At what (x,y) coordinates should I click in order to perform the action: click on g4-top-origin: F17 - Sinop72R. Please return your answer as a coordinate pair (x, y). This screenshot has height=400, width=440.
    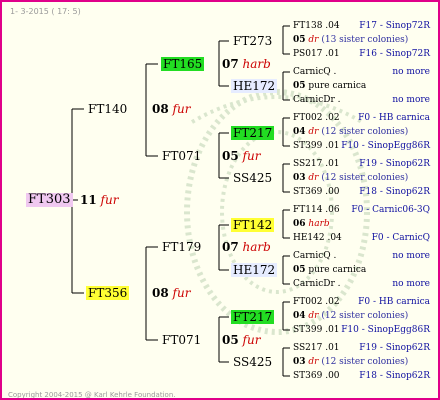
    Looking at the image, I should click on (394, 26).